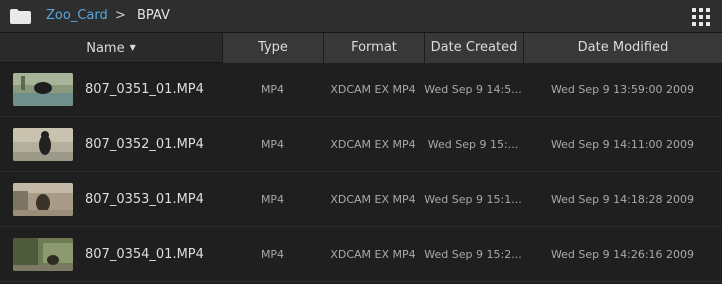 The height and width of the screenshot is (284, 722). I want to click on folder-icon, so click(20, 16).